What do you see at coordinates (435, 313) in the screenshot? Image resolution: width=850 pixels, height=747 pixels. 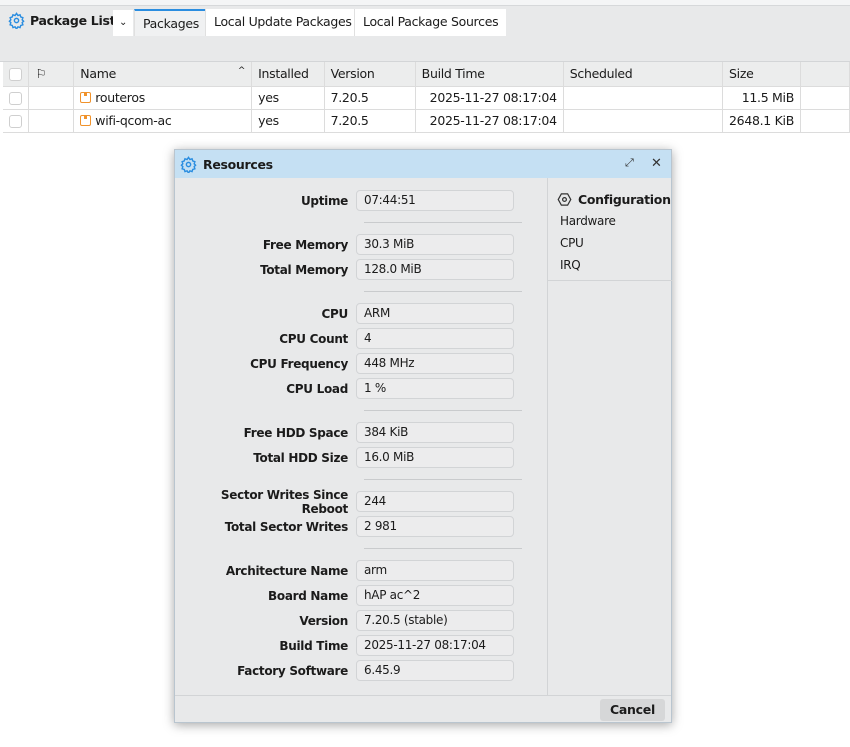 I see `cpu-field: ARM` at bounding box center [435, 313].